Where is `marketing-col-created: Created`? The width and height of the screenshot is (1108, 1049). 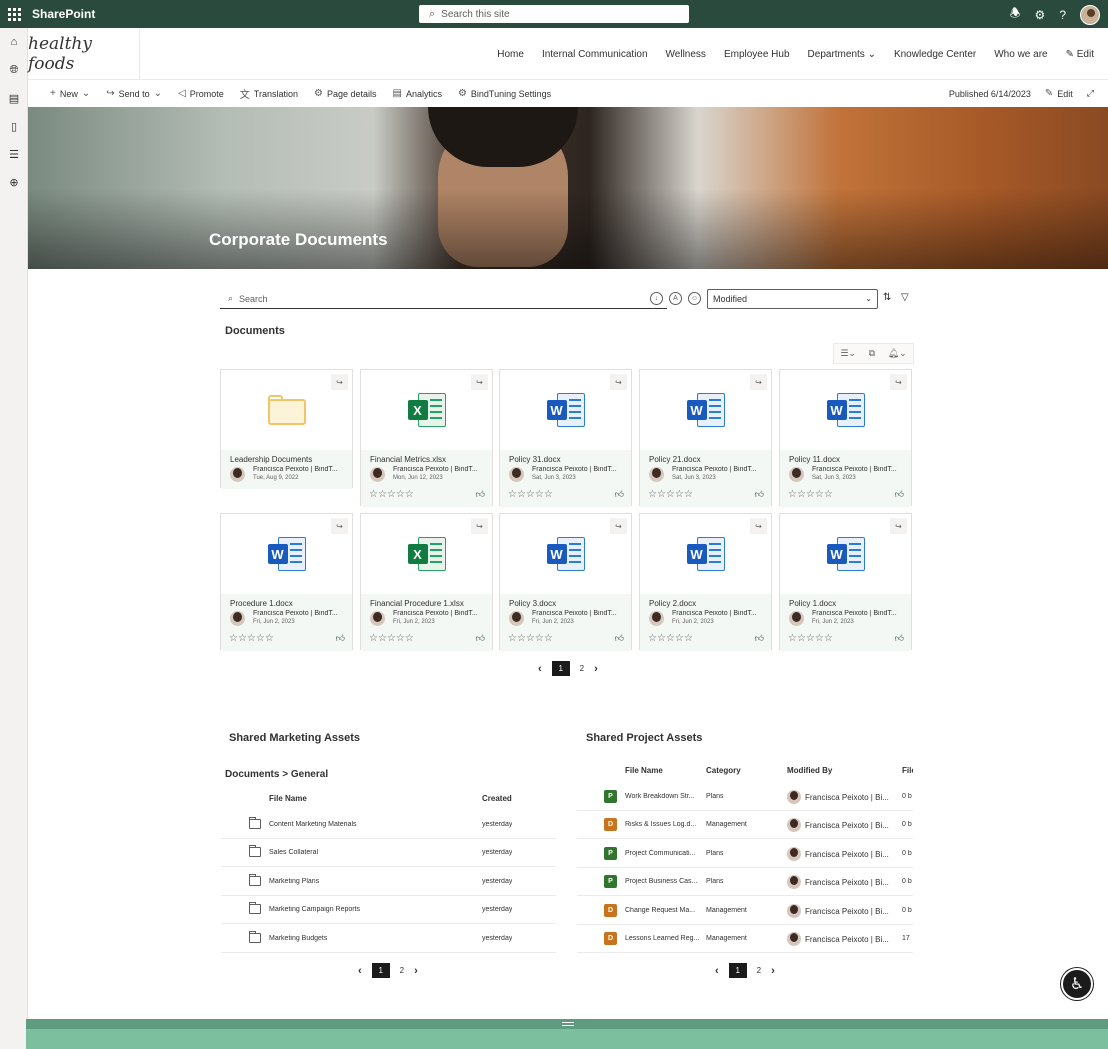
marketing-col-created: Created is located at coordinates (497, 798).